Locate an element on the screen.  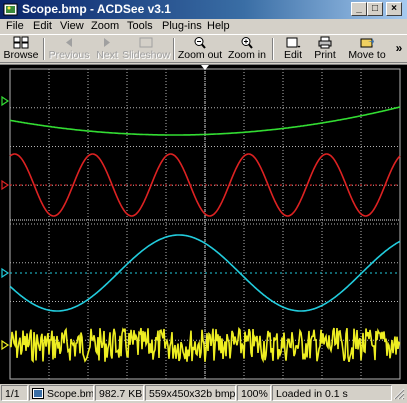
next-button: Next is located at coordinates (107, 49).